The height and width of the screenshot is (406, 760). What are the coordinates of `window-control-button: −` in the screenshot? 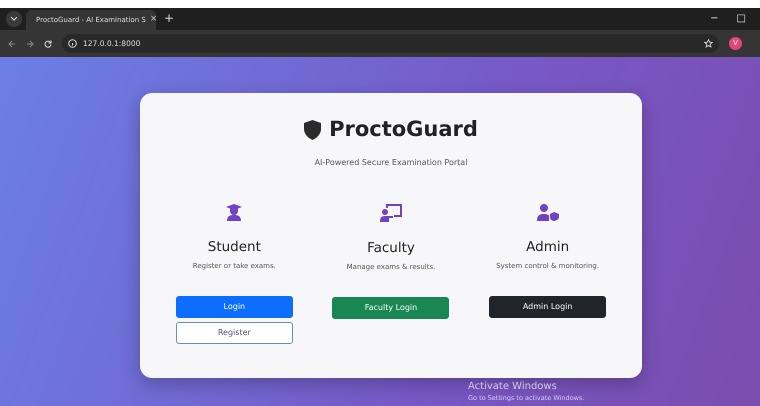 It's located at (714, 18).